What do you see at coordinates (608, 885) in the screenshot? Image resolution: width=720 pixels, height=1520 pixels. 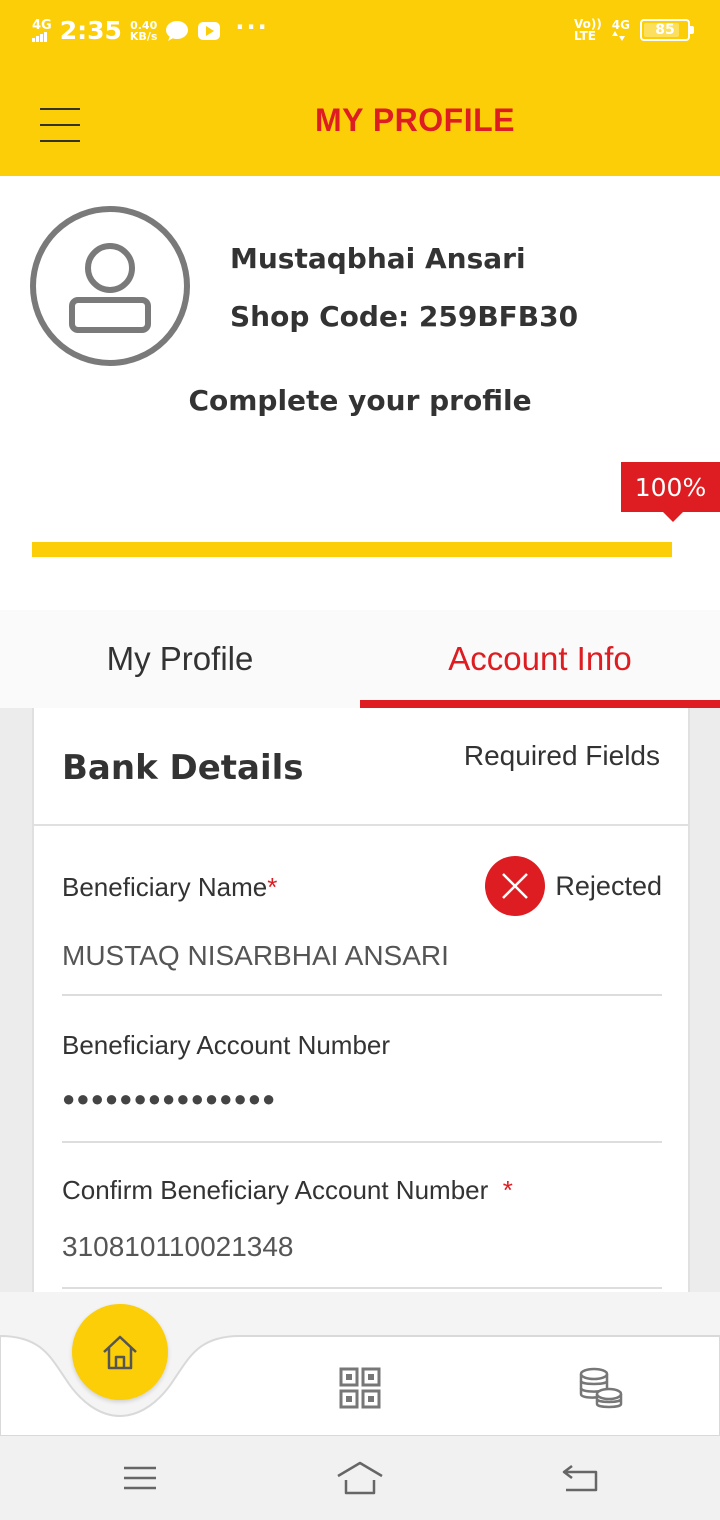 I see `status-text: Rejected` at bounding box center [608, 885].